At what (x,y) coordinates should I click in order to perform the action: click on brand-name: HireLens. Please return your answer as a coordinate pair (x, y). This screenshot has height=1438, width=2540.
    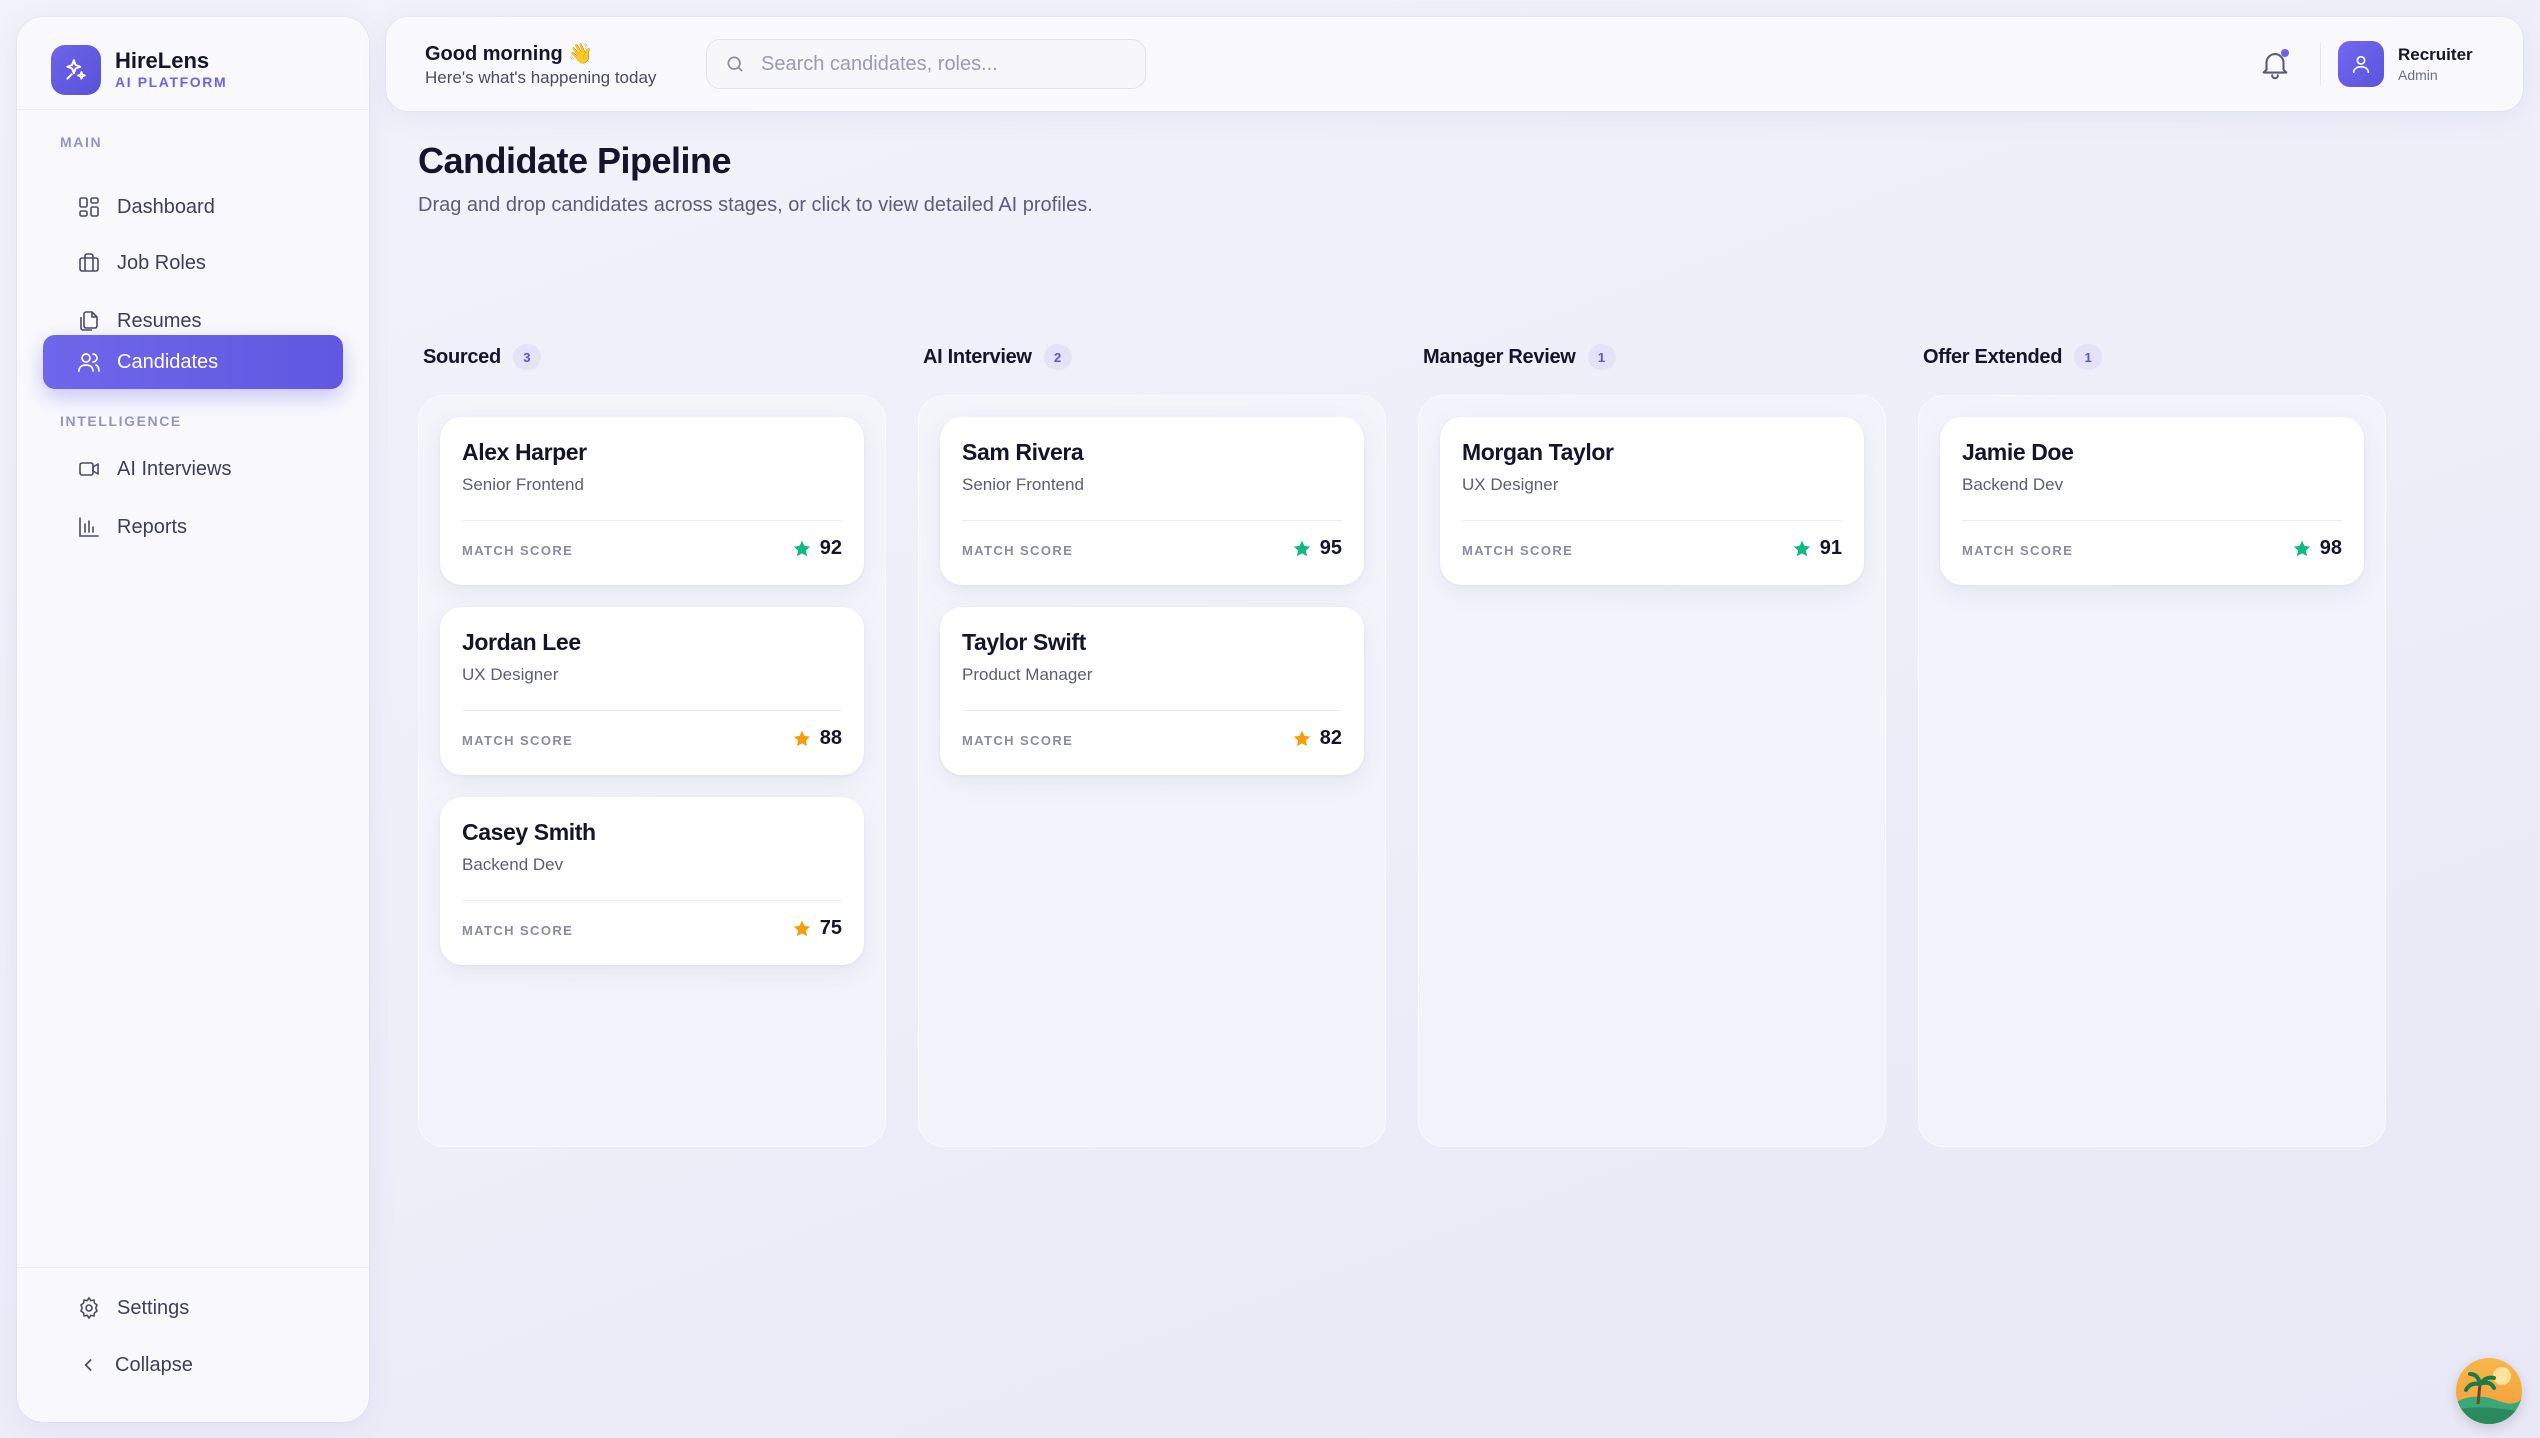
    Looking at the image, I should click on (162, 60).